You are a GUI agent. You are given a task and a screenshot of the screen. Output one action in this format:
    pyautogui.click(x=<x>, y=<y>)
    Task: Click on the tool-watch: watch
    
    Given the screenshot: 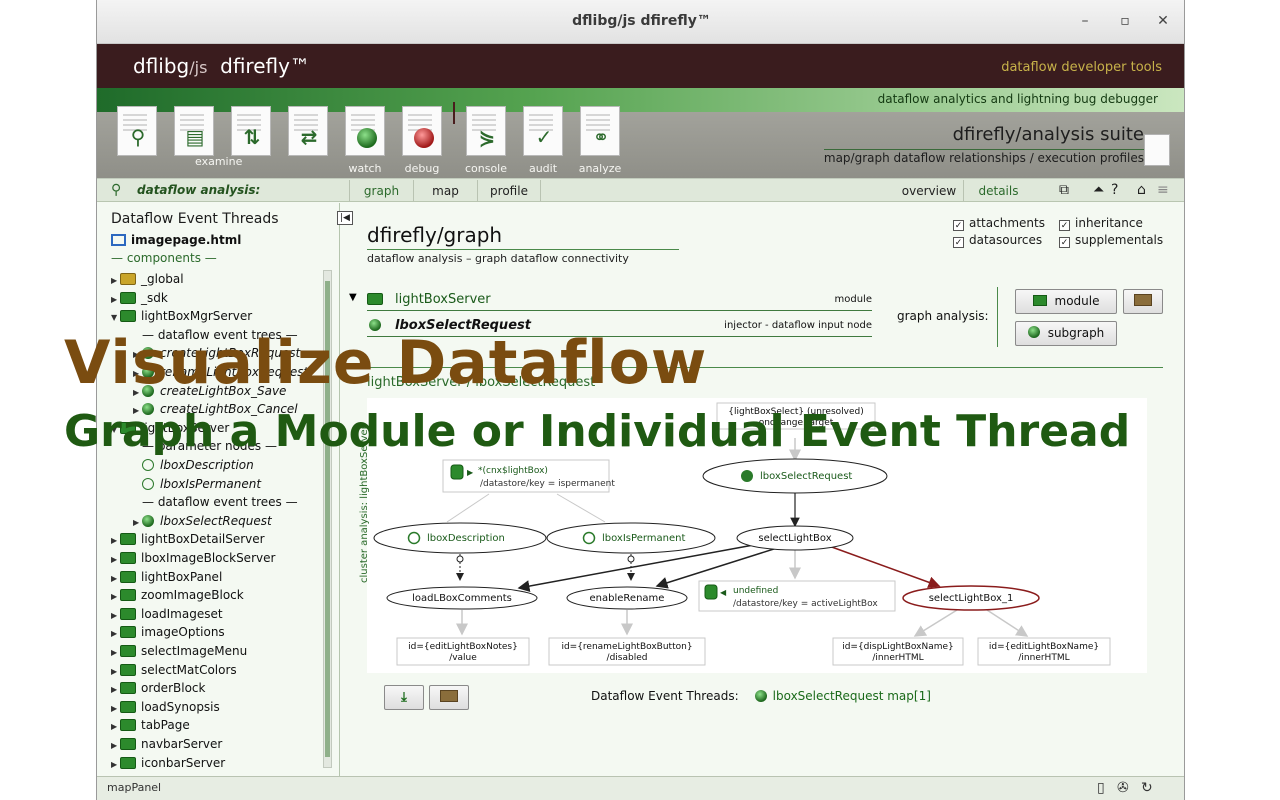 What is the action you would take?
    pyautogui.click(x=365, y=142)
    